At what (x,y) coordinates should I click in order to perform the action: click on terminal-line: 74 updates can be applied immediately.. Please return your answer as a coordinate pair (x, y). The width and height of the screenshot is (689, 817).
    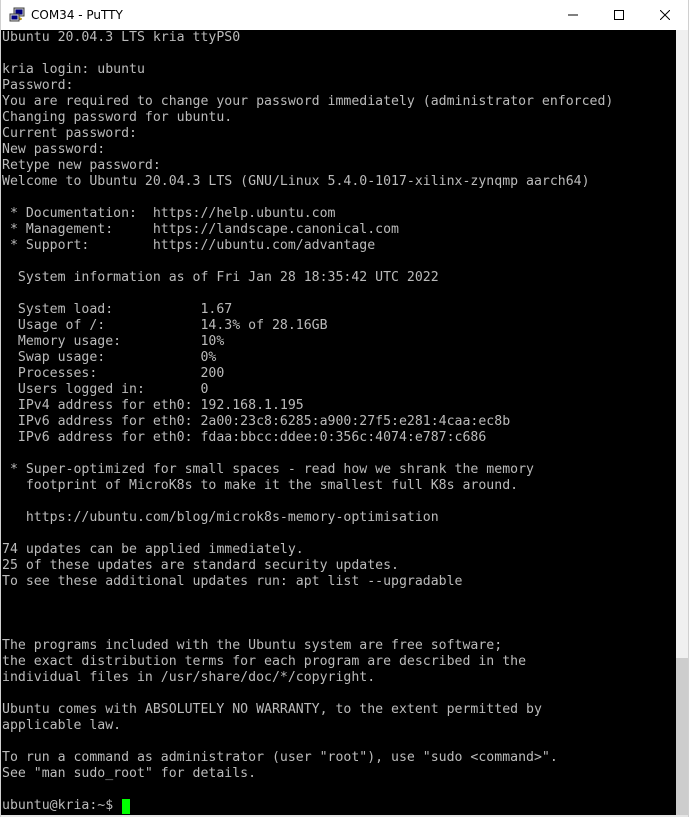
    Looking at the image, I should click on (153, 549).